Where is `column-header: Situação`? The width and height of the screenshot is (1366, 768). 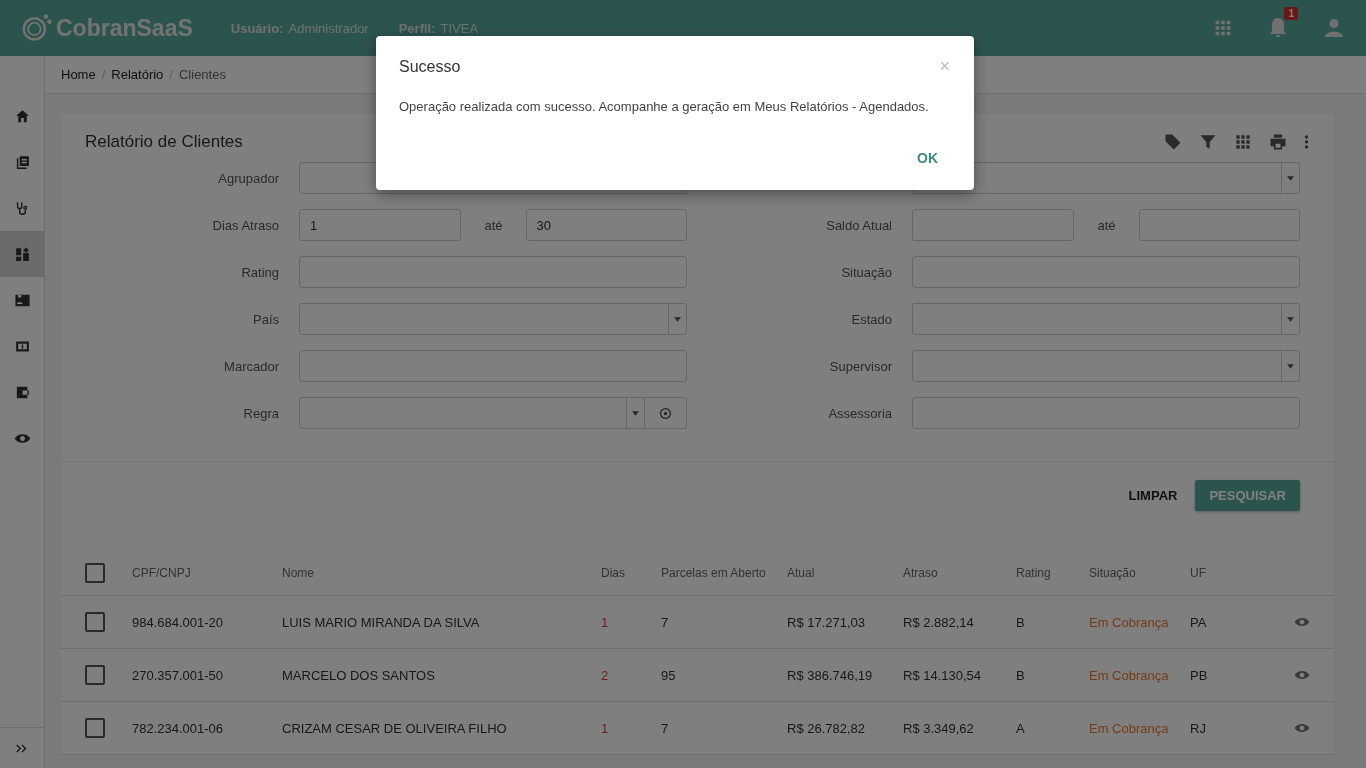
column-header: Situação is located at coordinates (1113, 573).